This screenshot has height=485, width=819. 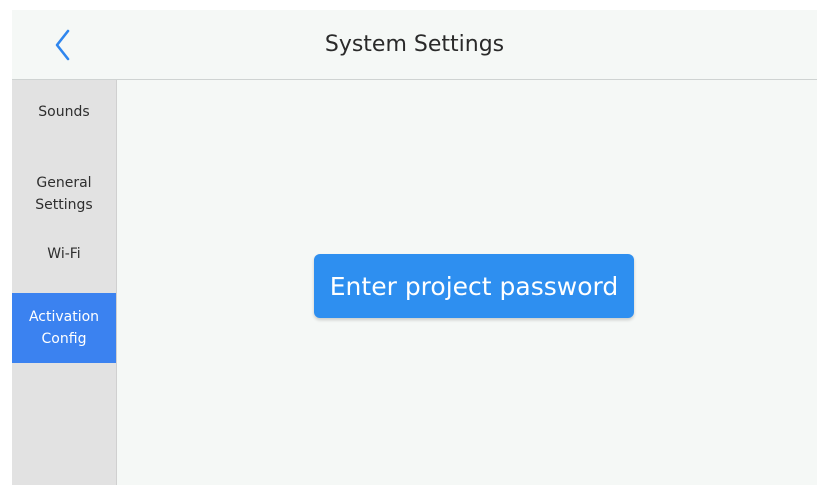 I want to click on sidebar-item-sounds: Sounds, so click(x=64, y=112).